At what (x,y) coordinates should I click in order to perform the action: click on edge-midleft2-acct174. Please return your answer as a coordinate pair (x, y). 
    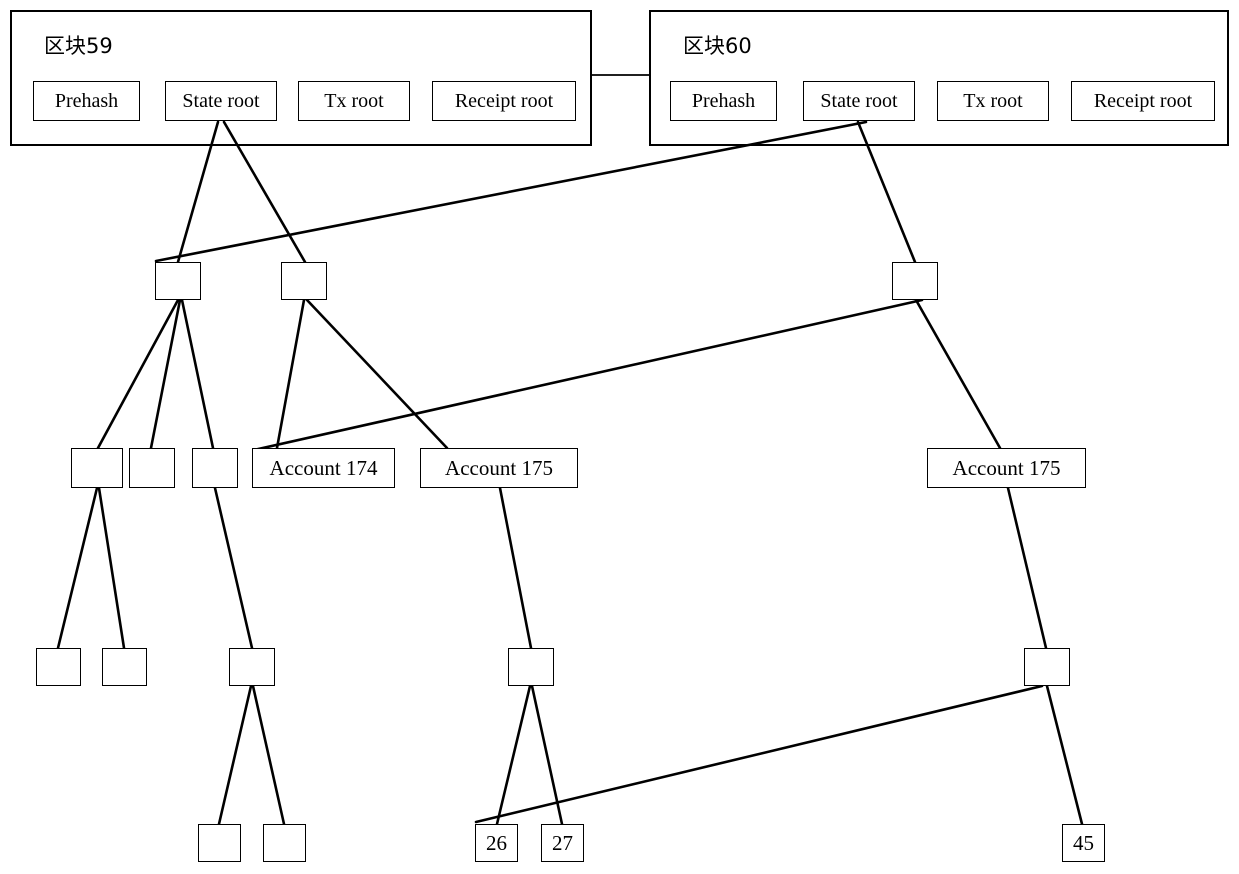
    Looking at the image, I should click on (290, 374).